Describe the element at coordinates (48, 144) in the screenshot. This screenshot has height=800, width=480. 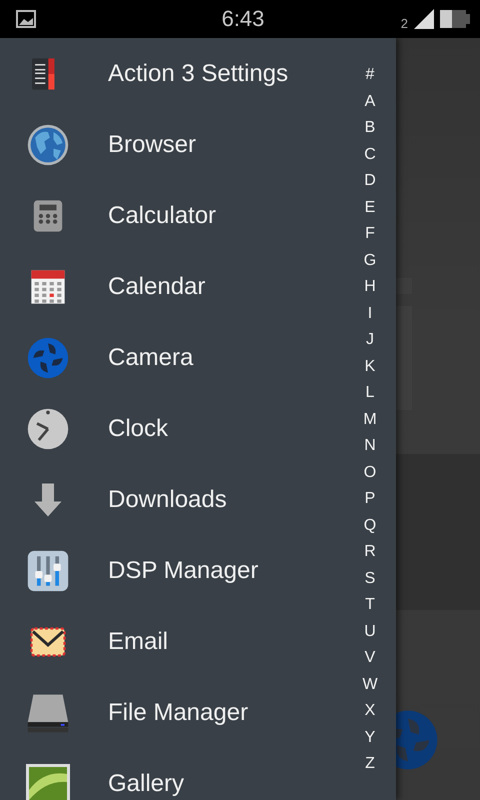
I see `globe-icon` at that location.